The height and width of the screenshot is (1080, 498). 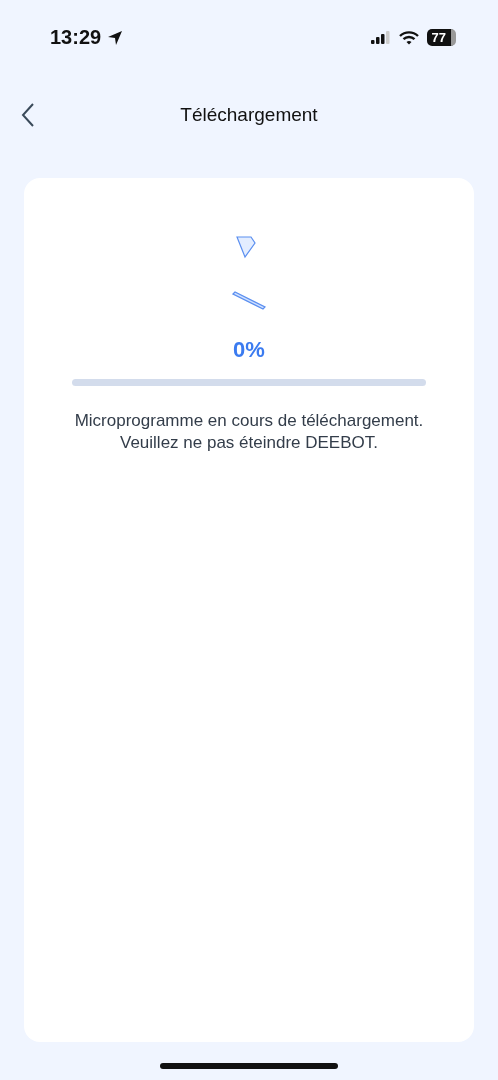 I want to click on wifi-icon, so click(x=408, y=37).